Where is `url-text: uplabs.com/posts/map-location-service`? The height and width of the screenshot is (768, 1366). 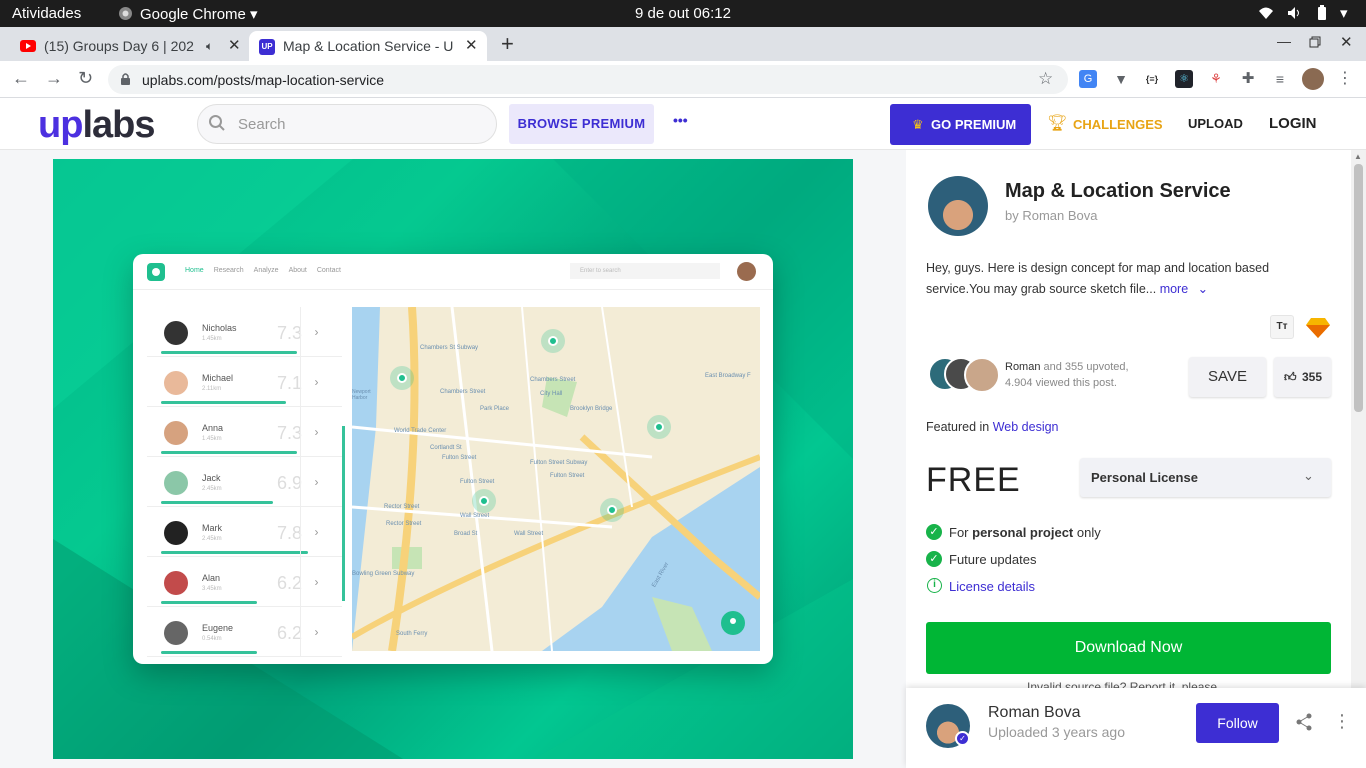 url-text: uplabs.com/posts/map-location-service is located at coordinates (263, 80).